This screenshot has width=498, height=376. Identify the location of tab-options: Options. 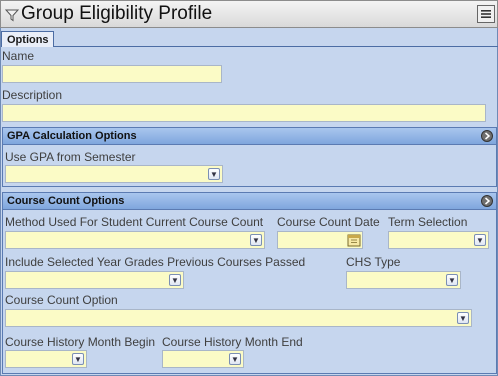
(27, 39).